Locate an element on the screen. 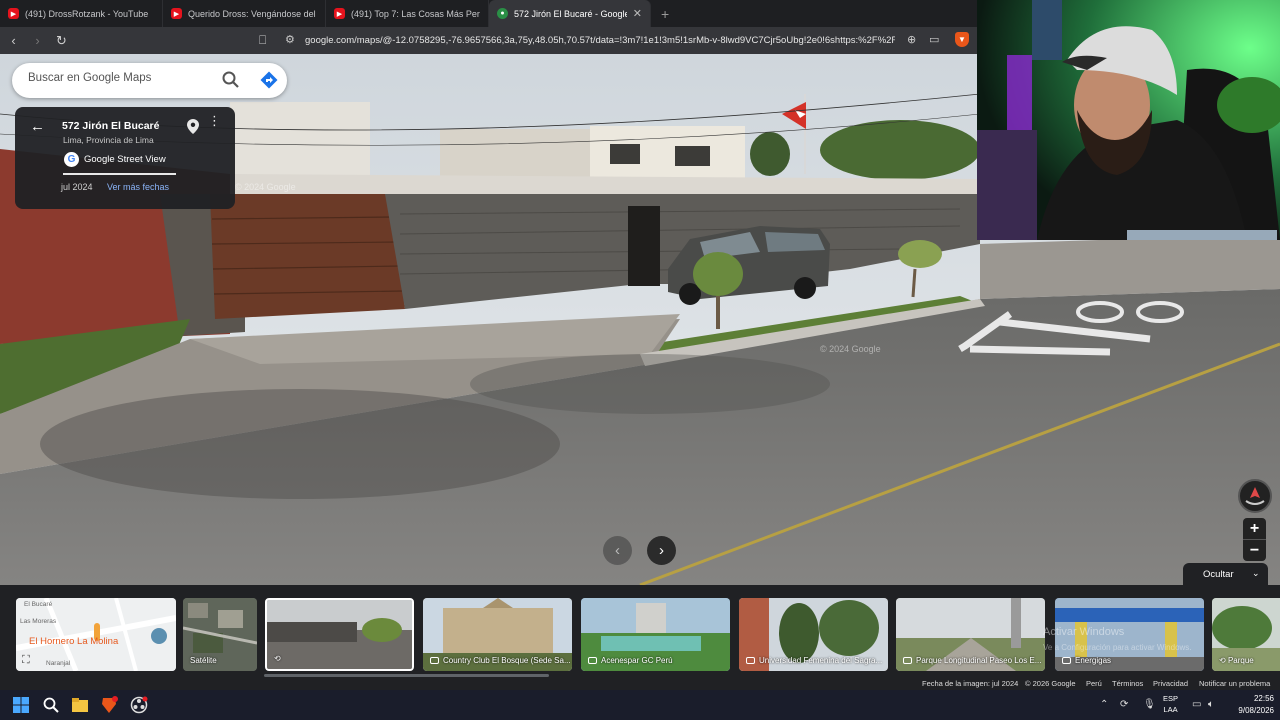  chevron-down-icon: ⌄ is located at coordinates (1256, 573).